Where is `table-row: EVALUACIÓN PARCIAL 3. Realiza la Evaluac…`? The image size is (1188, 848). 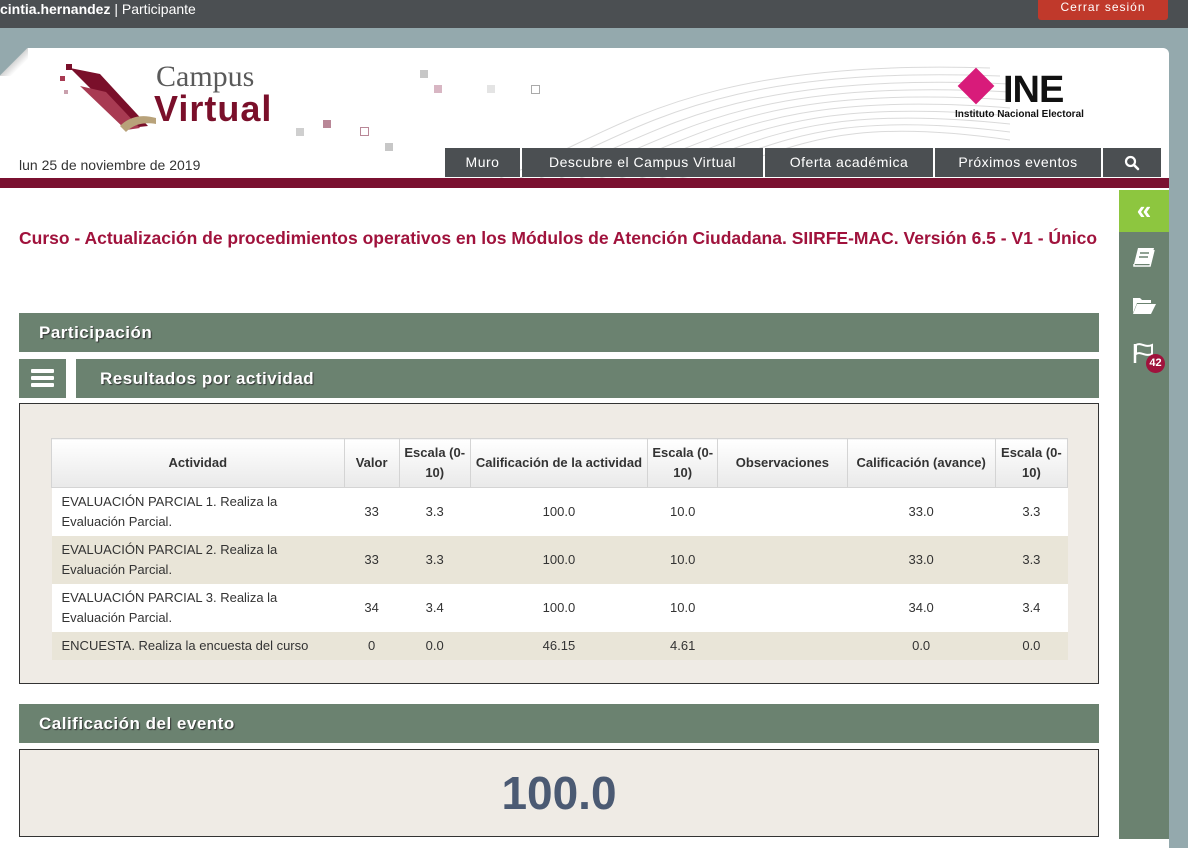 table-row: EVALUACIÓN PARCIAL 3. Realiza la Evaluac… is located at coordinates (559, 608).